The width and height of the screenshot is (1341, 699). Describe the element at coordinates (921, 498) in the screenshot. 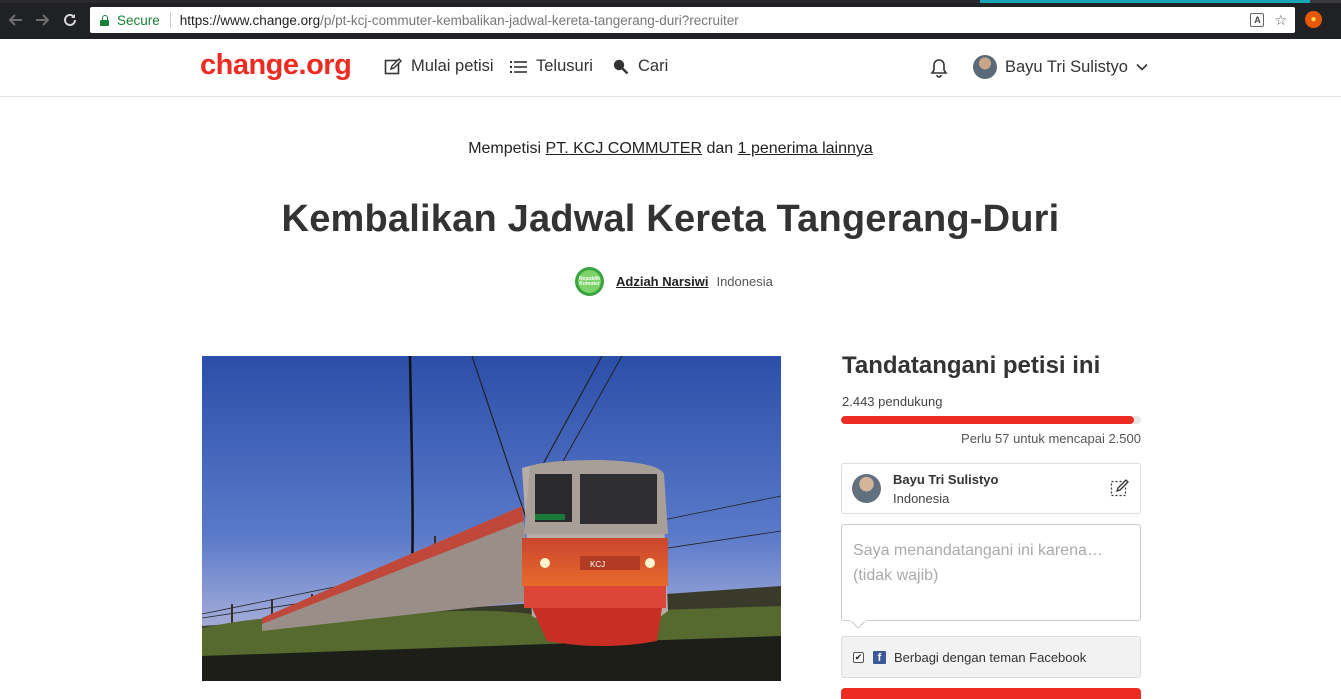

I see `signer-location: Indonesia` at that location.